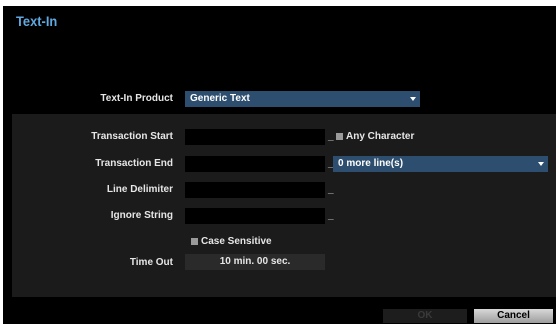 This screenshot has height=324, width=559. Describe the element at coordinates (37, 21) in the screenshot. I see `dialog-title: Text-In` at that location.